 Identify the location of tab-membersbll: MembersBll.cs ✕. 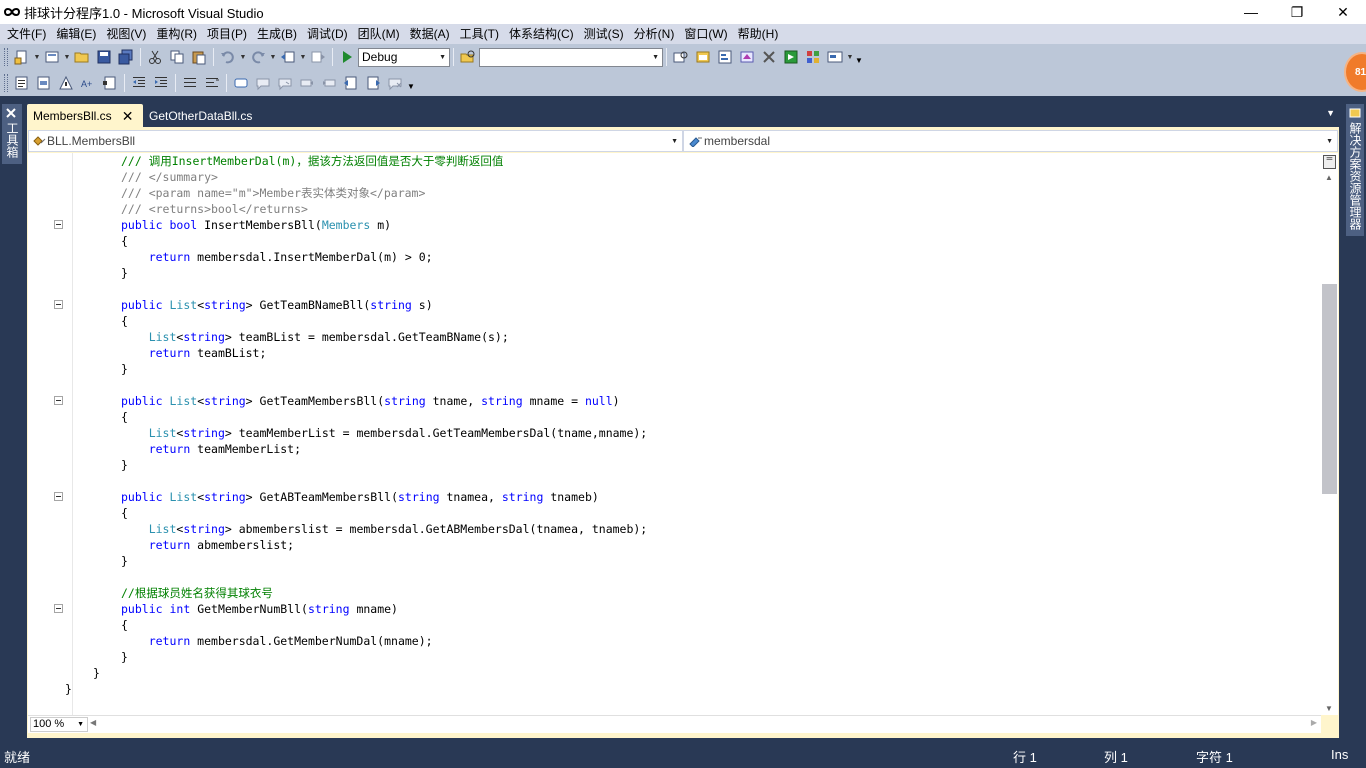
(85, 115).